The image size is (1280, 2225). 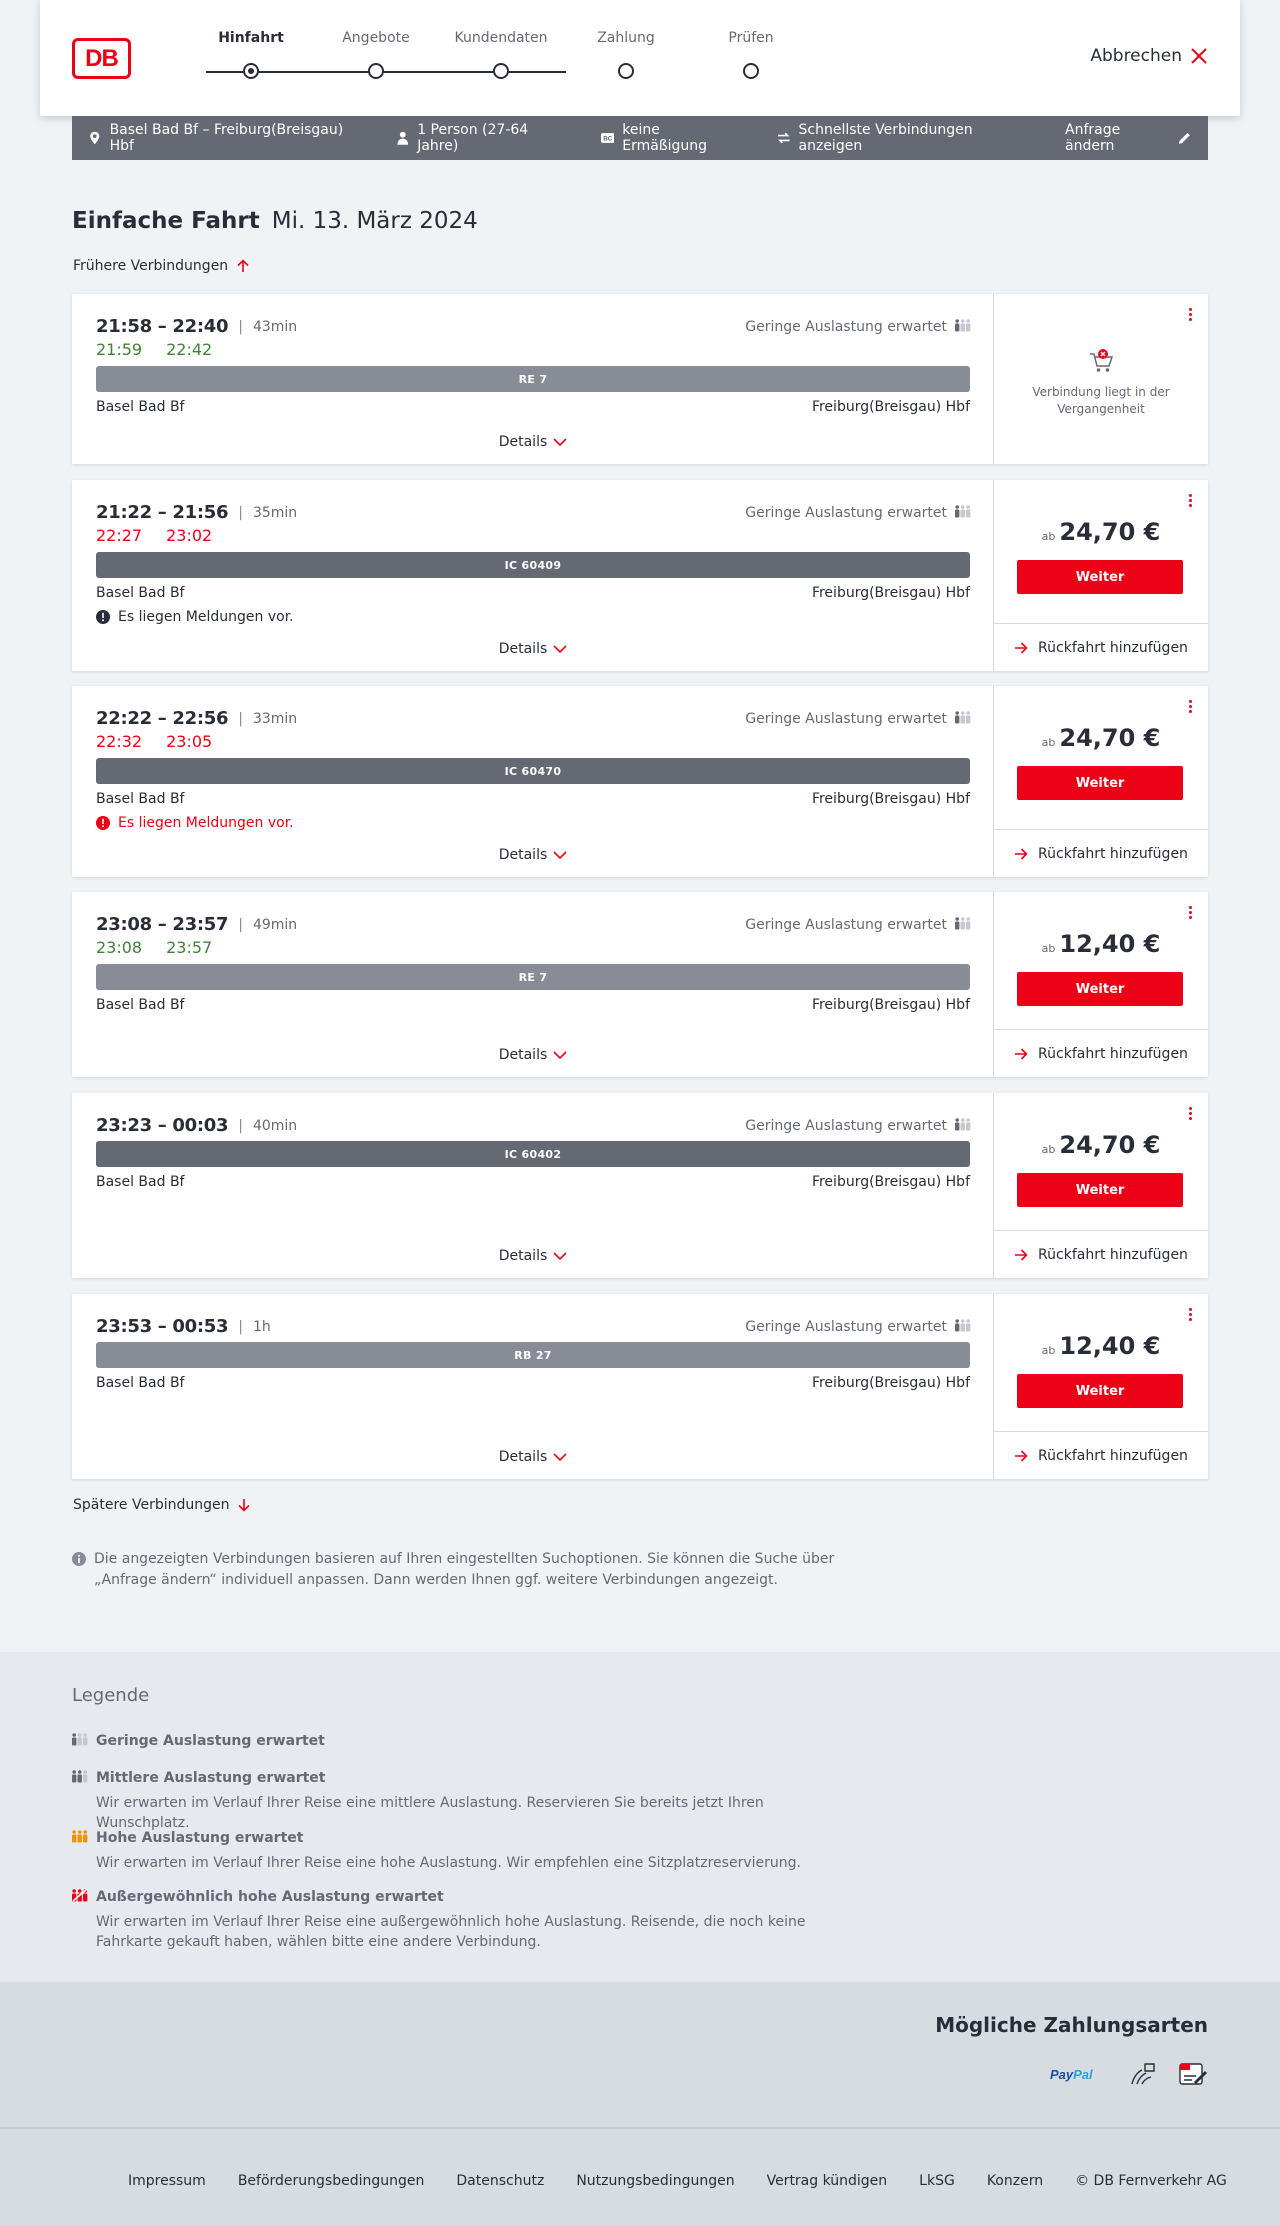 I want to click on connection-offer: ab 24,70 € Weiter Rückfahrt hinzufügen, so click(x=1101, y=1185).